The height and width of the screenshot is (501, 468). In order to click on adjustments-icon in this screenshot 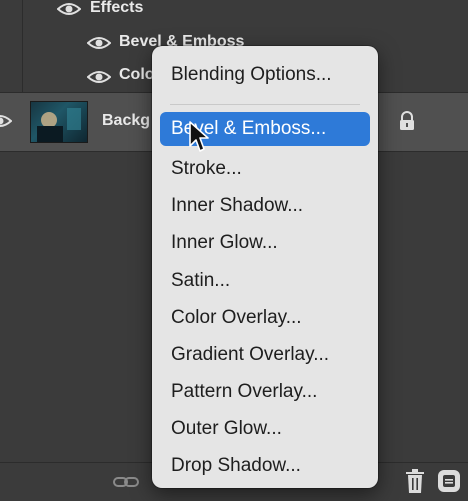, I will do `click(449, 481)`.